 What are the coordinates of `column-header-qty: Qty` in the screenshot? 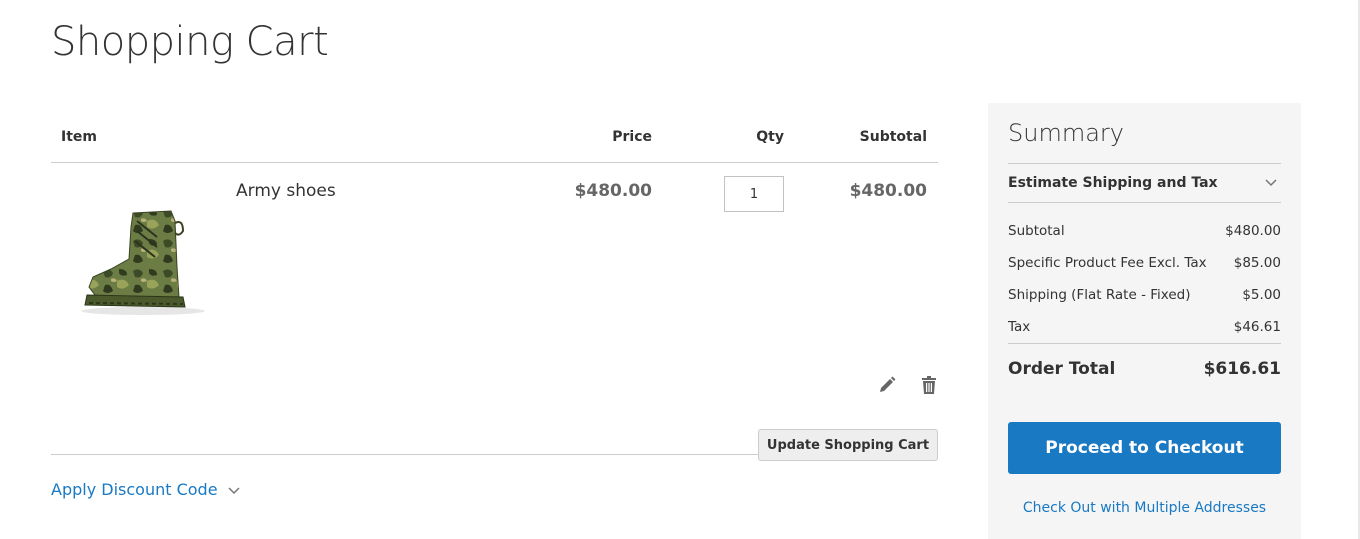 It's located at (770, 137).